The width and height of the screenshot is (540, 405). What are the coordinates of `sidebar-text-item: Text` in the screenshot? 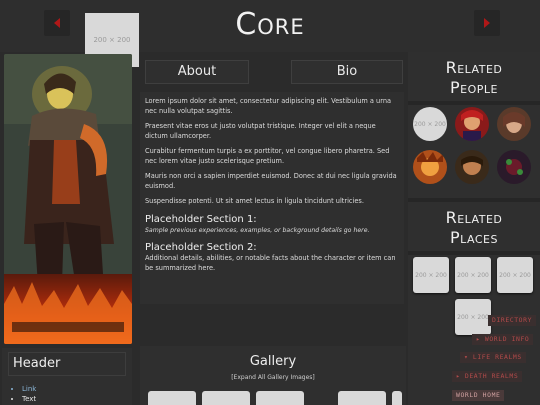 It's located at (29, 399).